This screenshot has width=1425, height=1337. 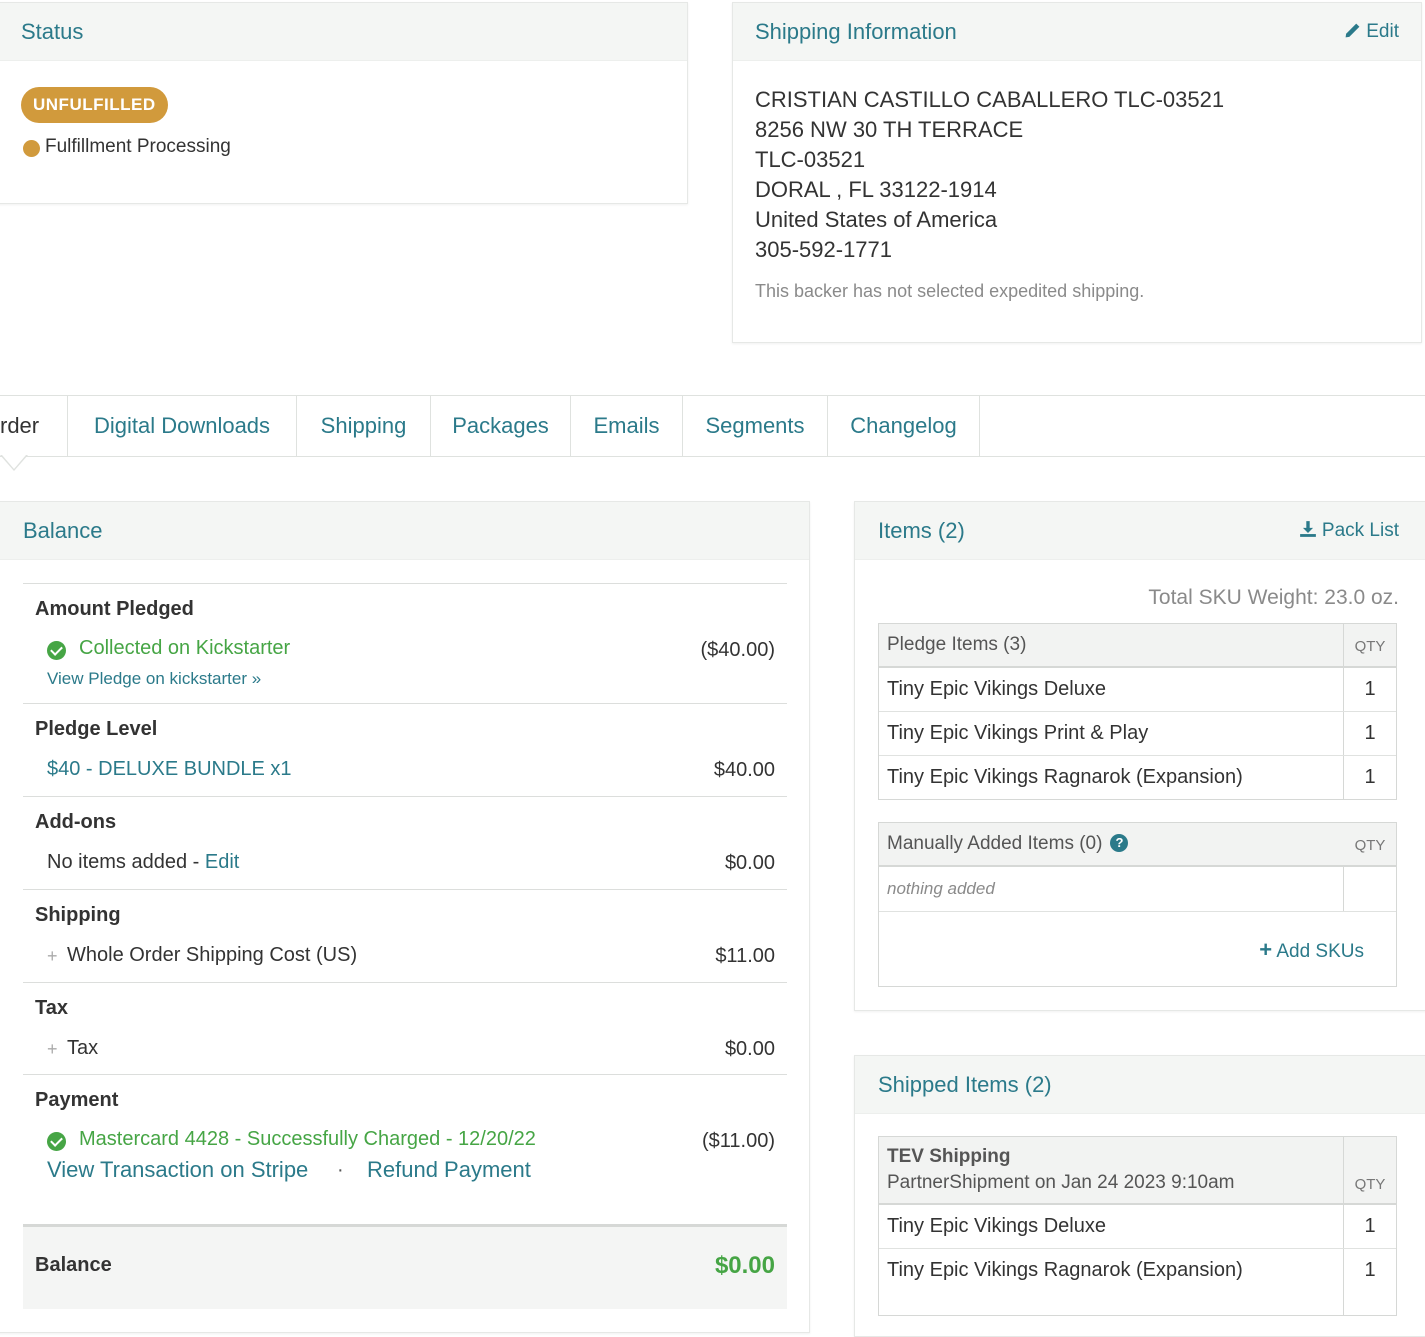 I want to click on active-tab-caret-inner, so click(x=14, y=462).